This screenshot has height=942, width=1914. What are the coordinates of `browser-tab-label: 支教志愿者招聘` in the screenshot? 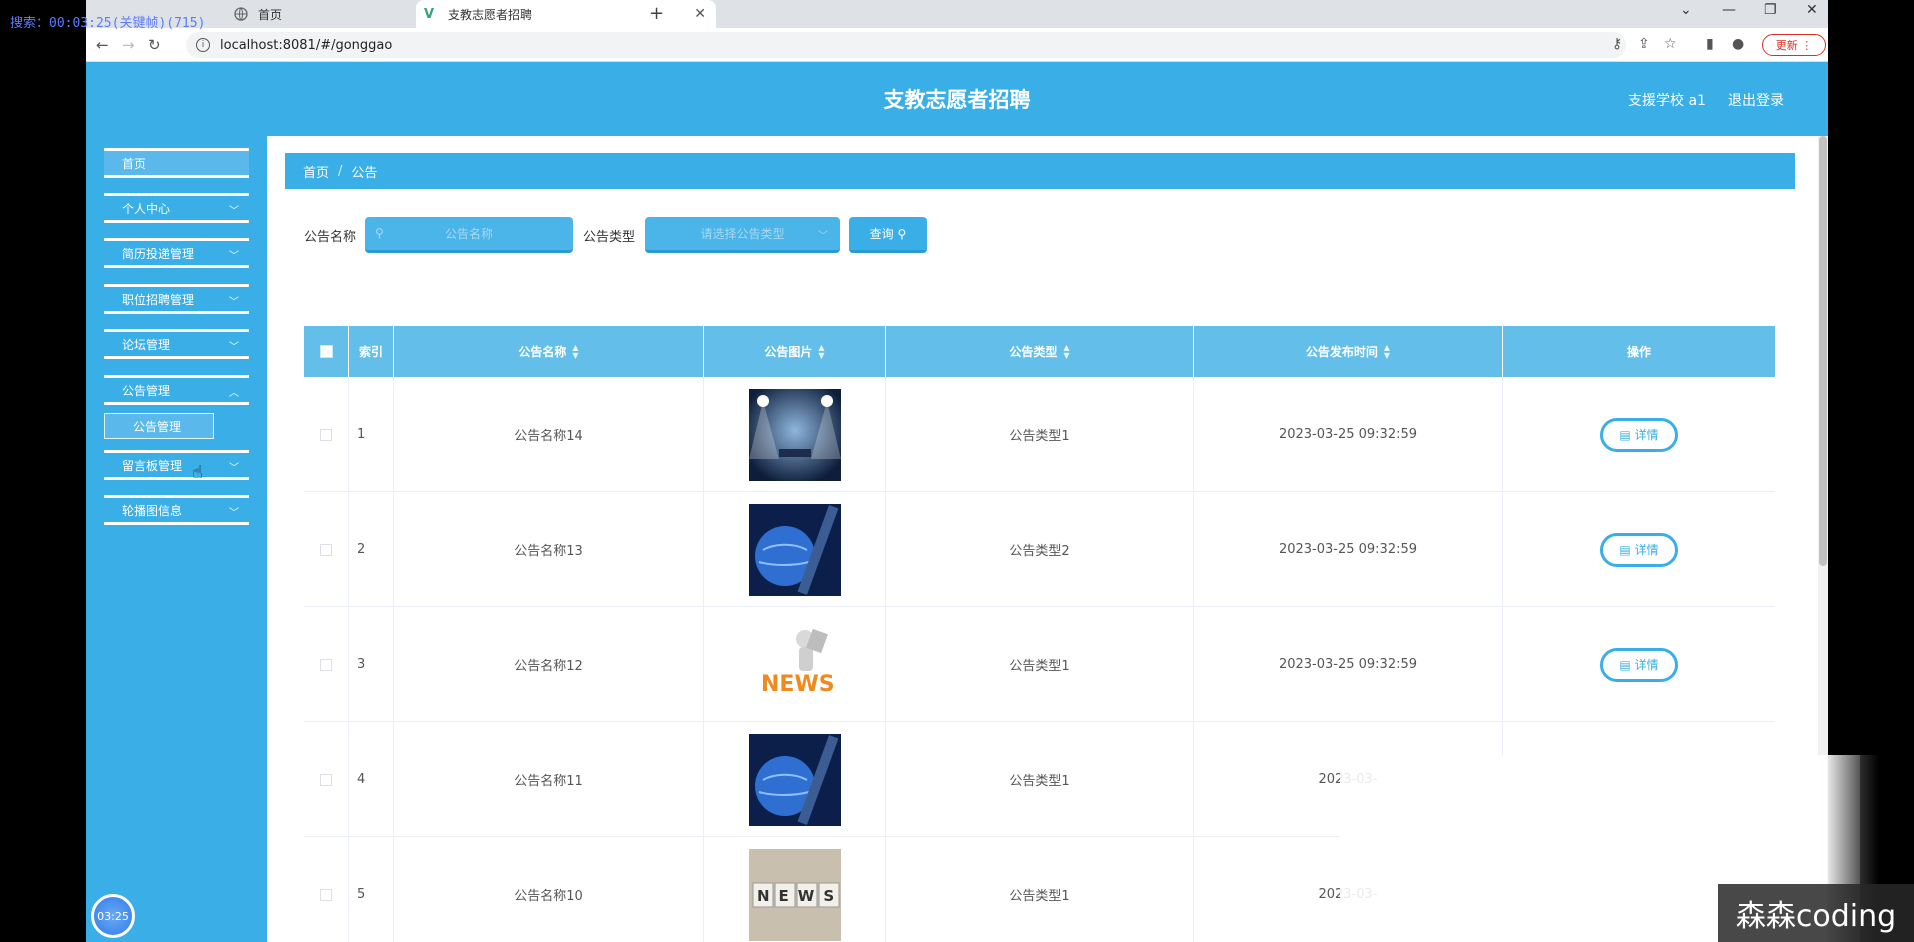 It's located at (490, 14).